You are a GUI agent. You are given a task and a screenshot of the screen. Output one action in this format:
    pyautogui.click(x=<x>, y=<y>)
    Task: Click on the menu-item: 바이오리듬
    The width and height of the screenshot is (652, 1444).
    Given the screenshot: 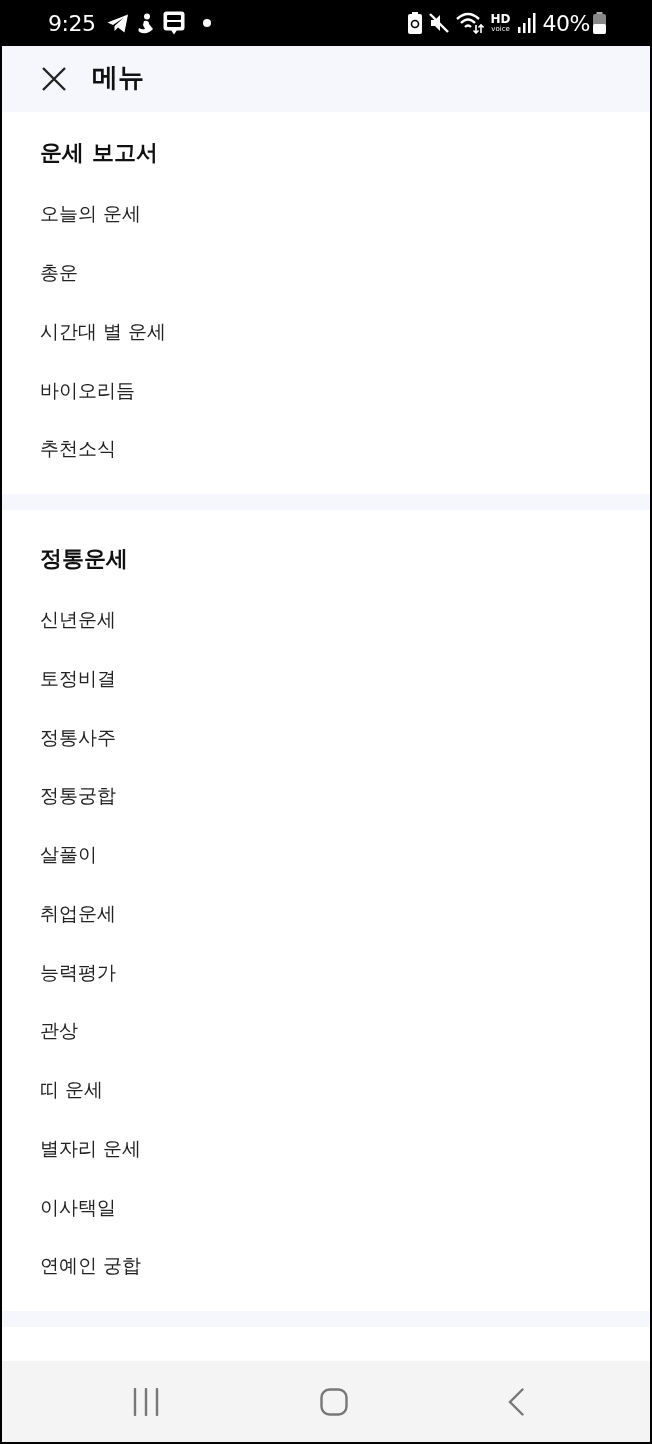 What is the action you would take?
    pyautogui.click(x=87, y=389)
    